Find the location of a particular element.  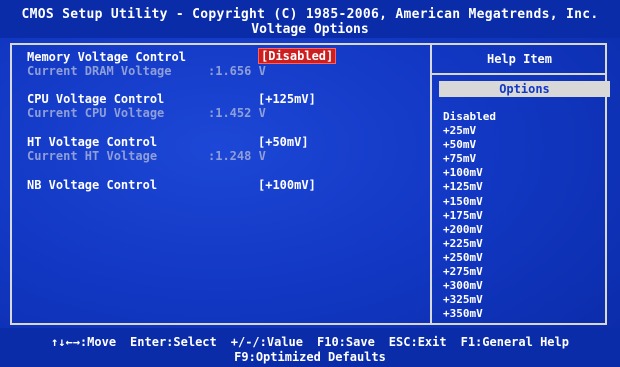

option-item: +25mV is located at coordinates (469, 131).